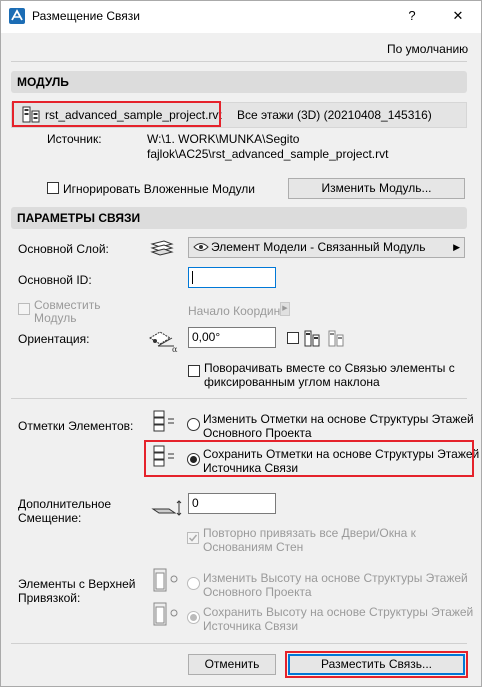  Describe the element at coordinates (159, 189) in the screenshot. I see `ignore-nested-label: Игнорировать Вложенные Модули` at that location.